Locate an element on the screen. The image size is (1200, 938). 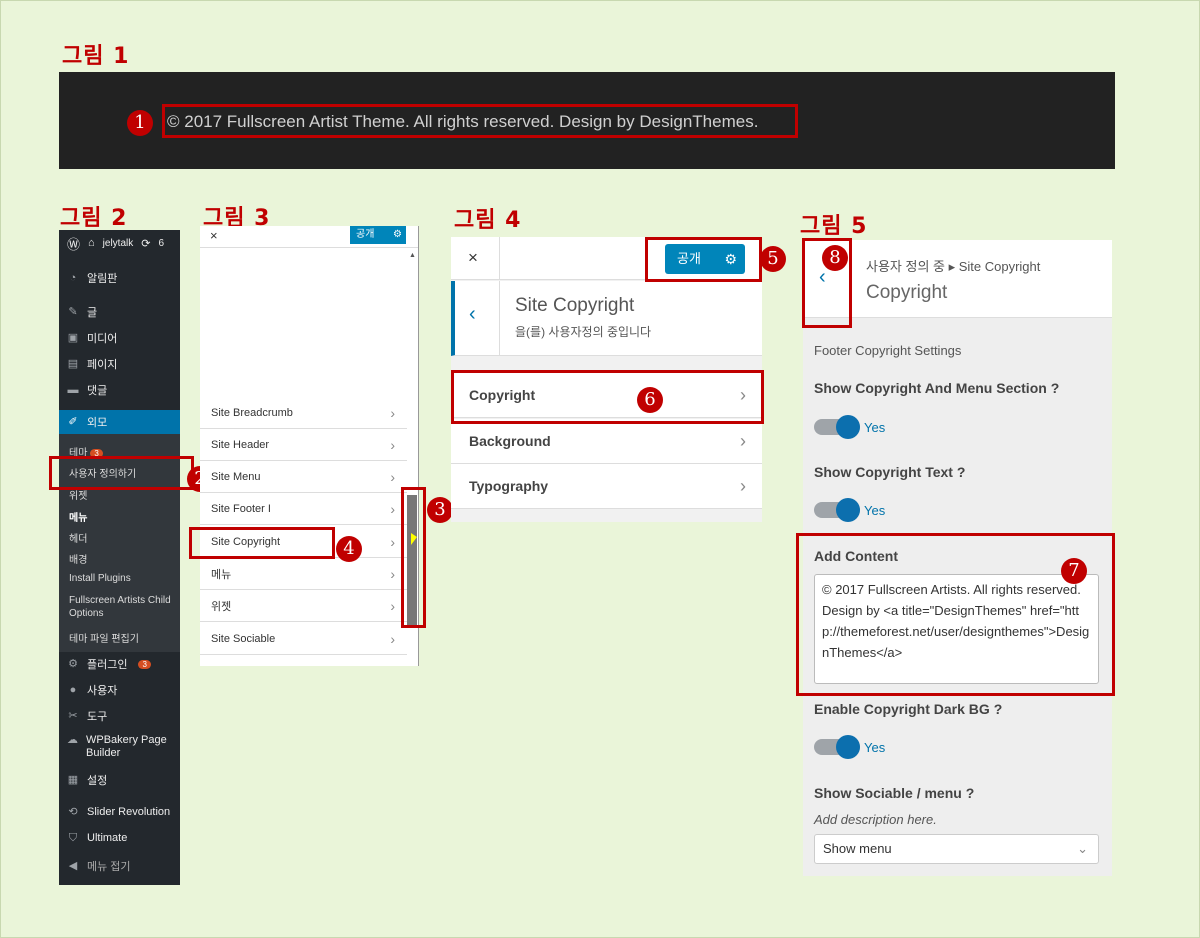
show-text-toggle is located at coordinates (837, 510).